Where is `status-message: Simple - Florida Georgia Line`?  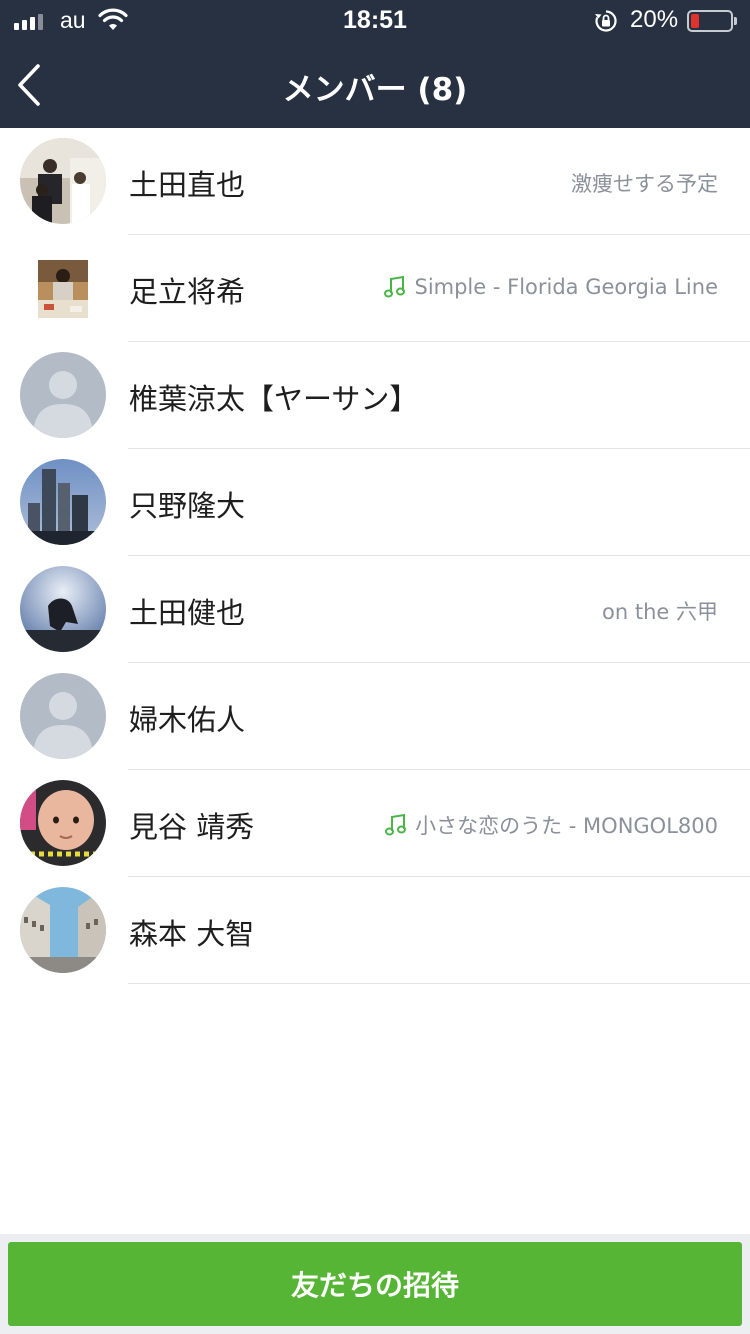 status-message: Simple - Florida Georgia Line is located at coordinates (551, 287).